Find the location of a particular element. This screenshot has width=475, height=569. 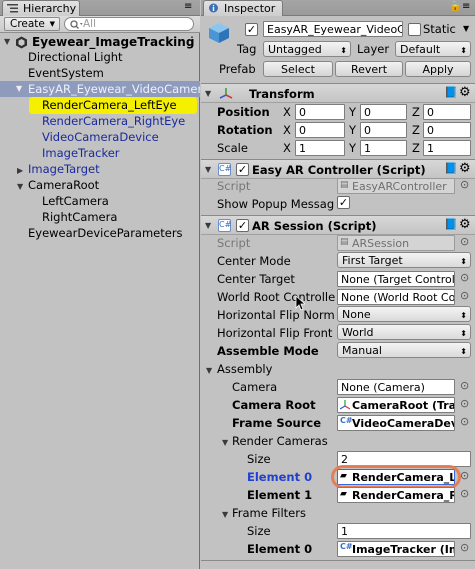

tag-dropdown: Untagged ⬍ is located at coordinates (307, 49).